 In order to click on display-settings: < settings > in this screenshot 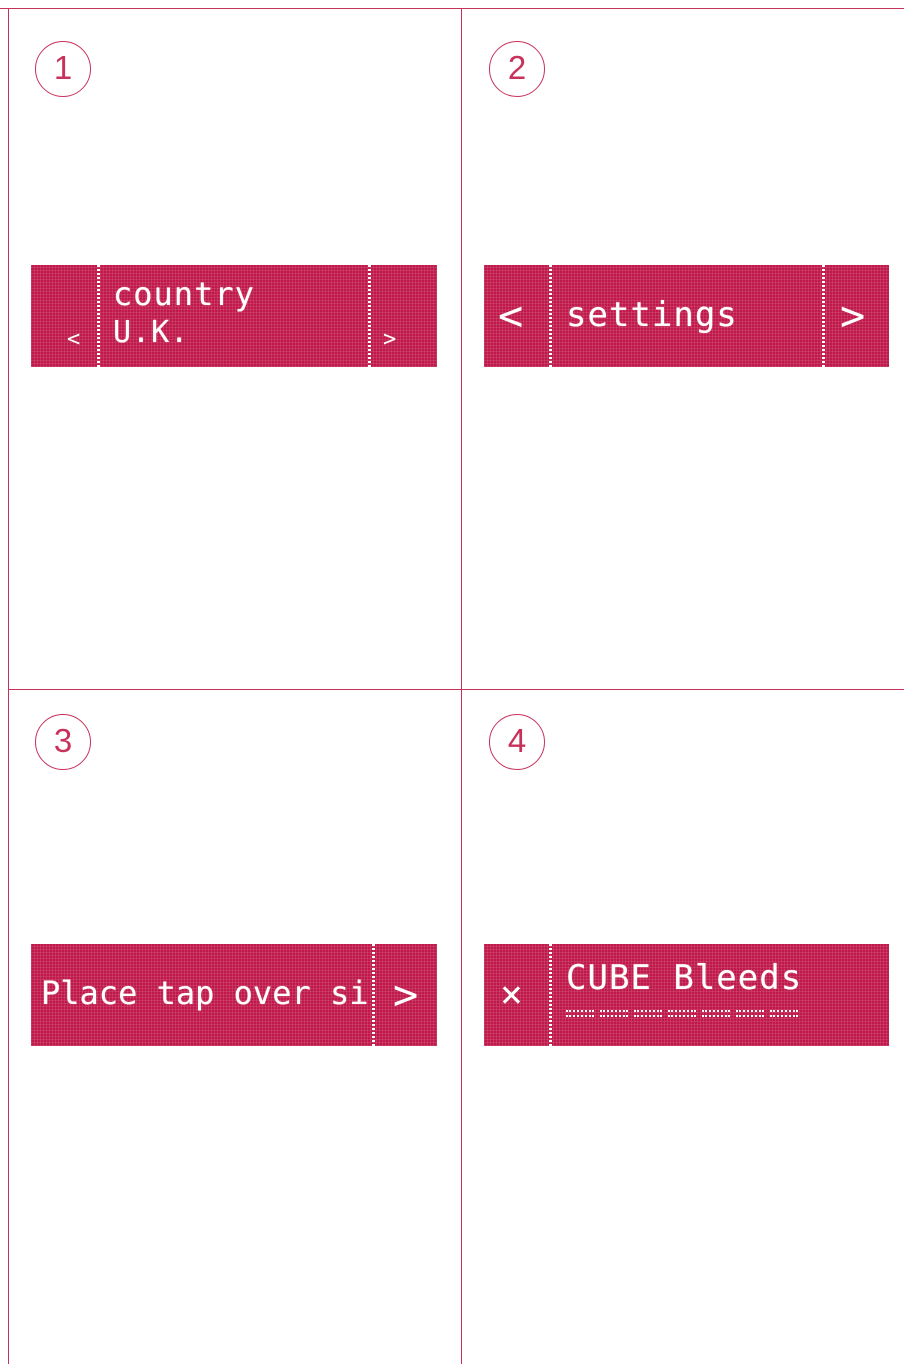, I will do `click(686, 316)`.